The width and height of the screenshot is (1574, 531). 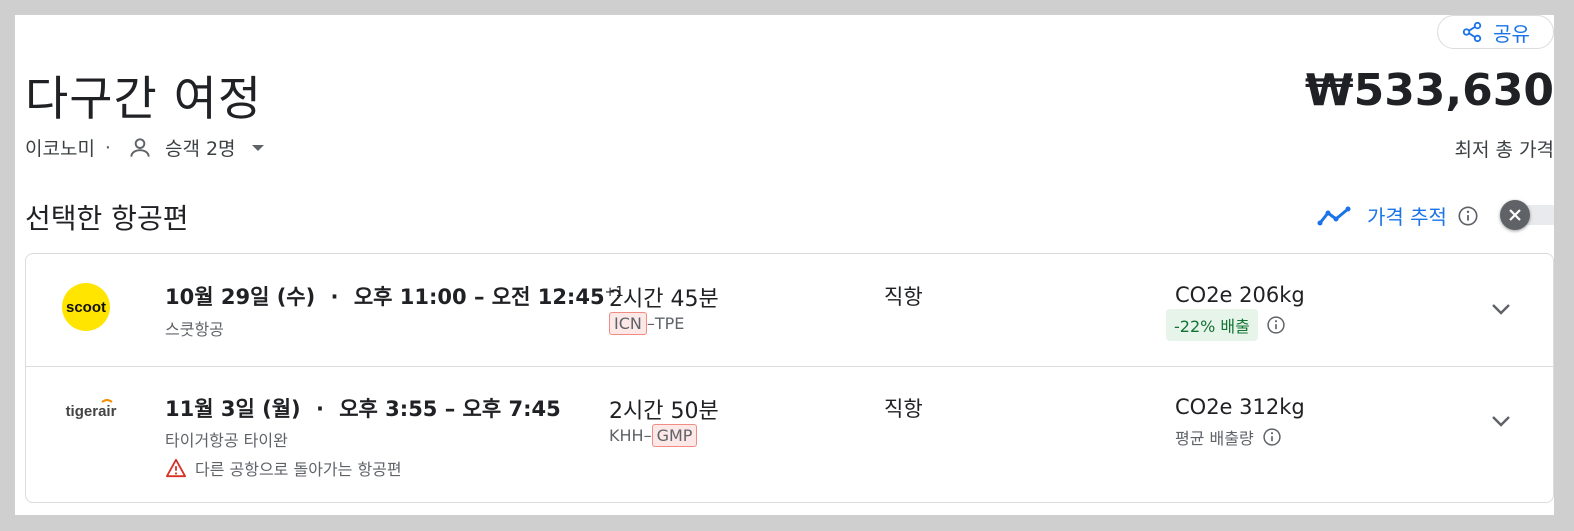 What do you see at coordinates (240, 297) in the screenshot?
I see `flight-date: 10월 29일 (수)` at bounding box center [240, 297].